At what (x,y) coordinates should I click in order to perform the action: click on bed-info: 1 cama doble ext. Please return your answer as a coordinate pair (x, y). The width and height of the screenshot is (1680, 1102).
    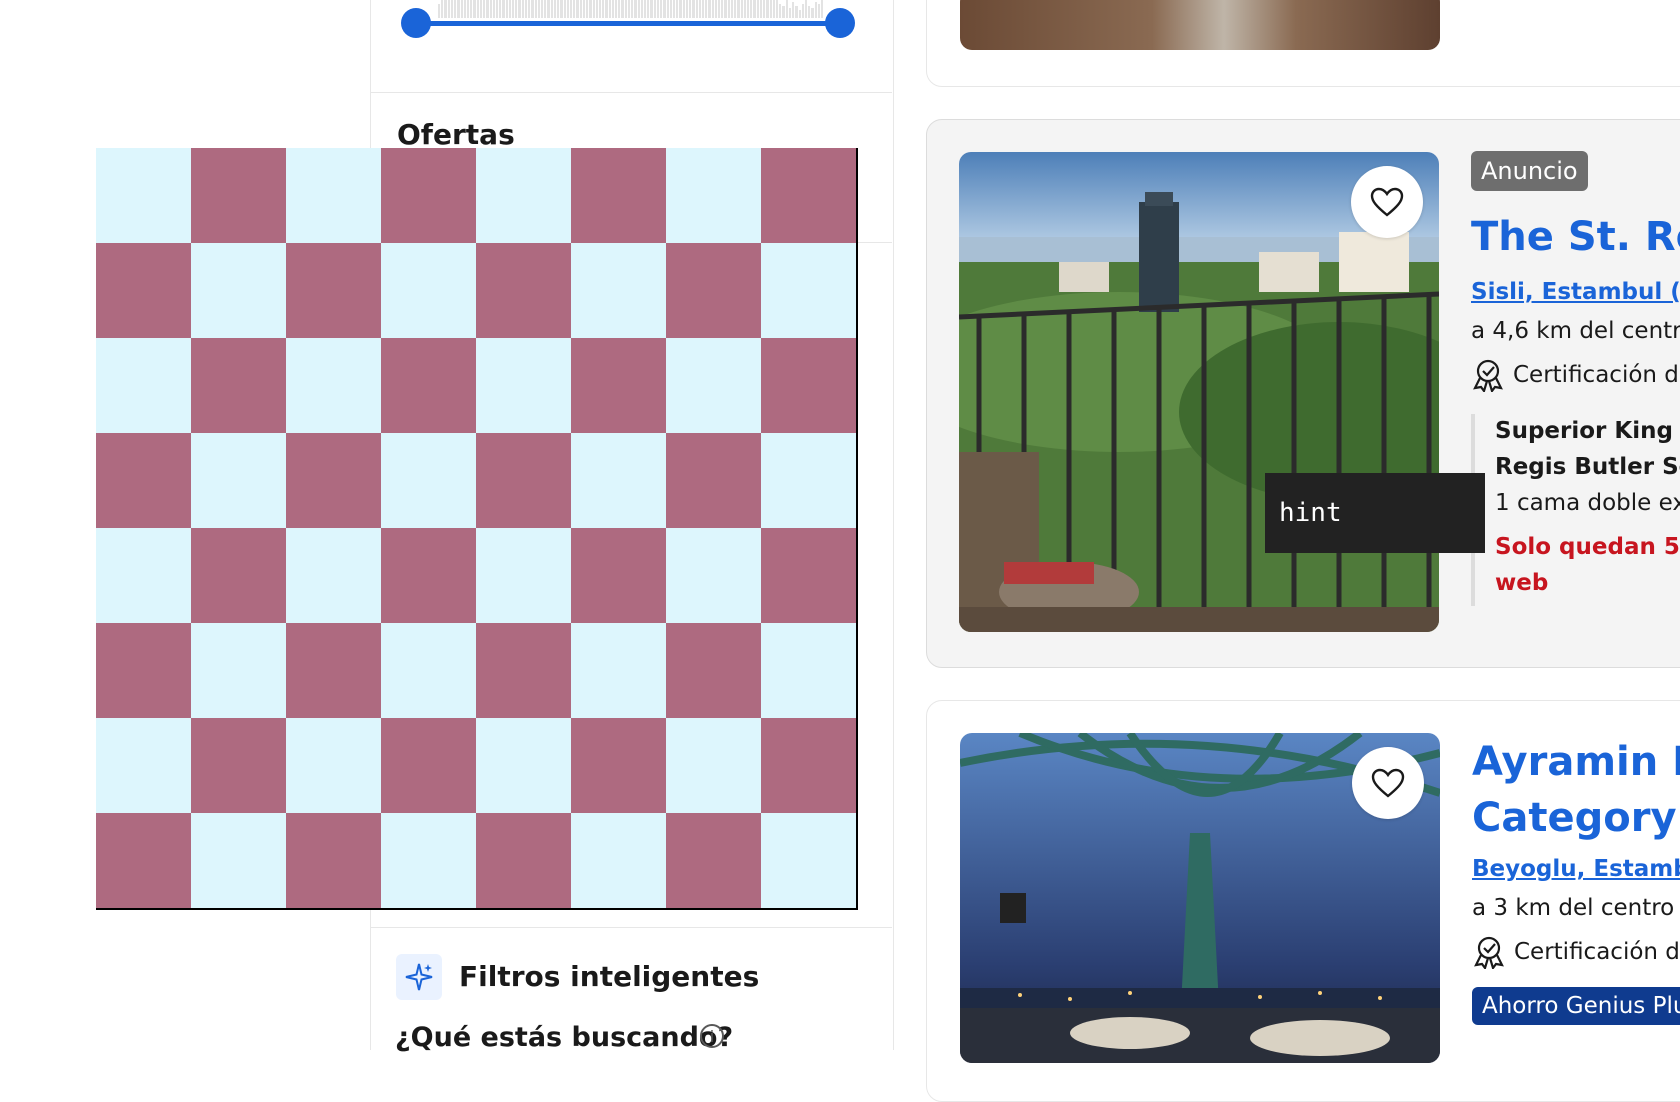
    Looking at the image, I should click on (1587, 503).